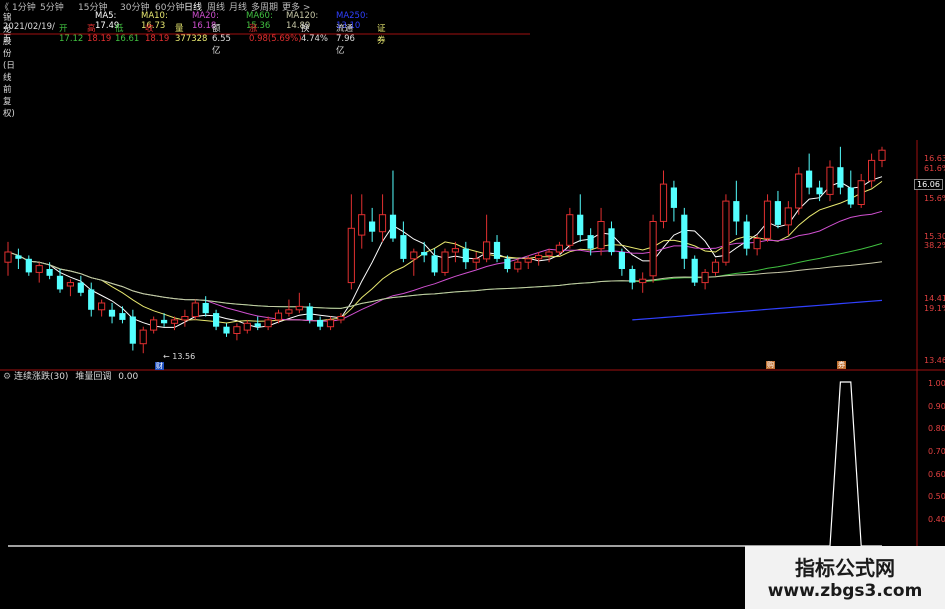 The width and height of the screenshot is (945, 609). I want to click on price-axis-label: 16.63, so click(934, 158).